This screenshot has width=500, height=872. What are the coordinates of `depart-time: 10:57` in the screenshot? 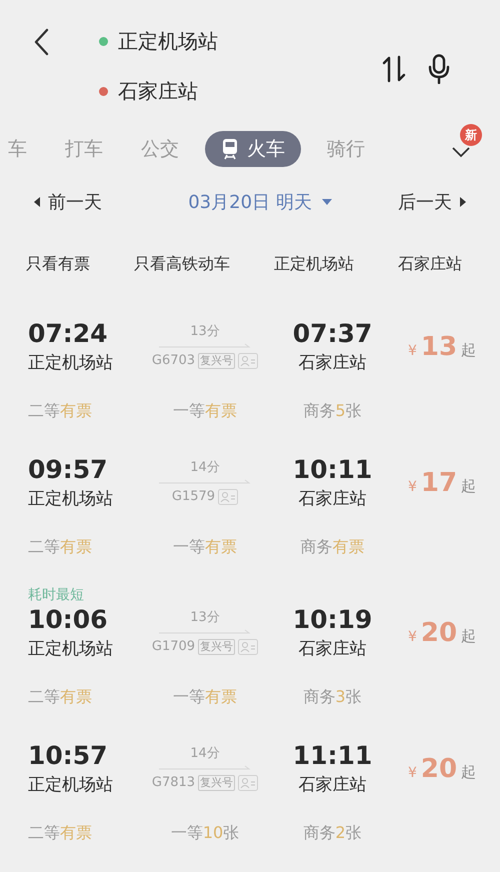 It's located at (68, 756).